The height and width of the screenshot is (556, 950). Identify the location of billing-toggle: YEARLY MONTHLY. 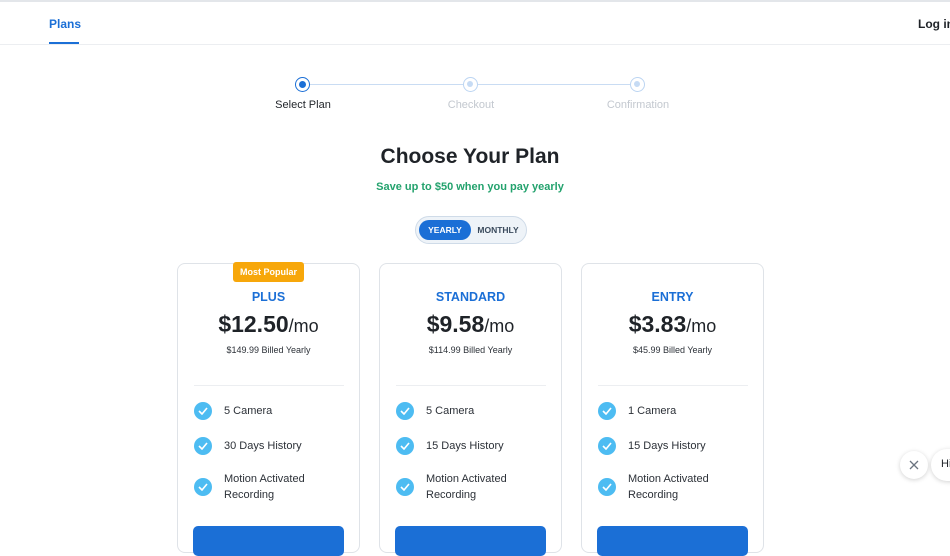
(471, 230).